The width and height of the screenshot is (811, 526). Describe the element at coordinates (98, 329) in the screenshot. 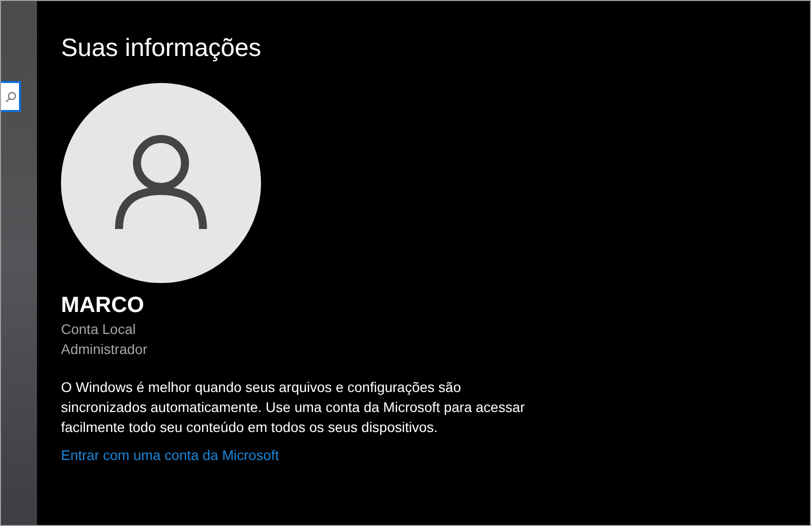

I see `account-type: Conta Local` at that location.